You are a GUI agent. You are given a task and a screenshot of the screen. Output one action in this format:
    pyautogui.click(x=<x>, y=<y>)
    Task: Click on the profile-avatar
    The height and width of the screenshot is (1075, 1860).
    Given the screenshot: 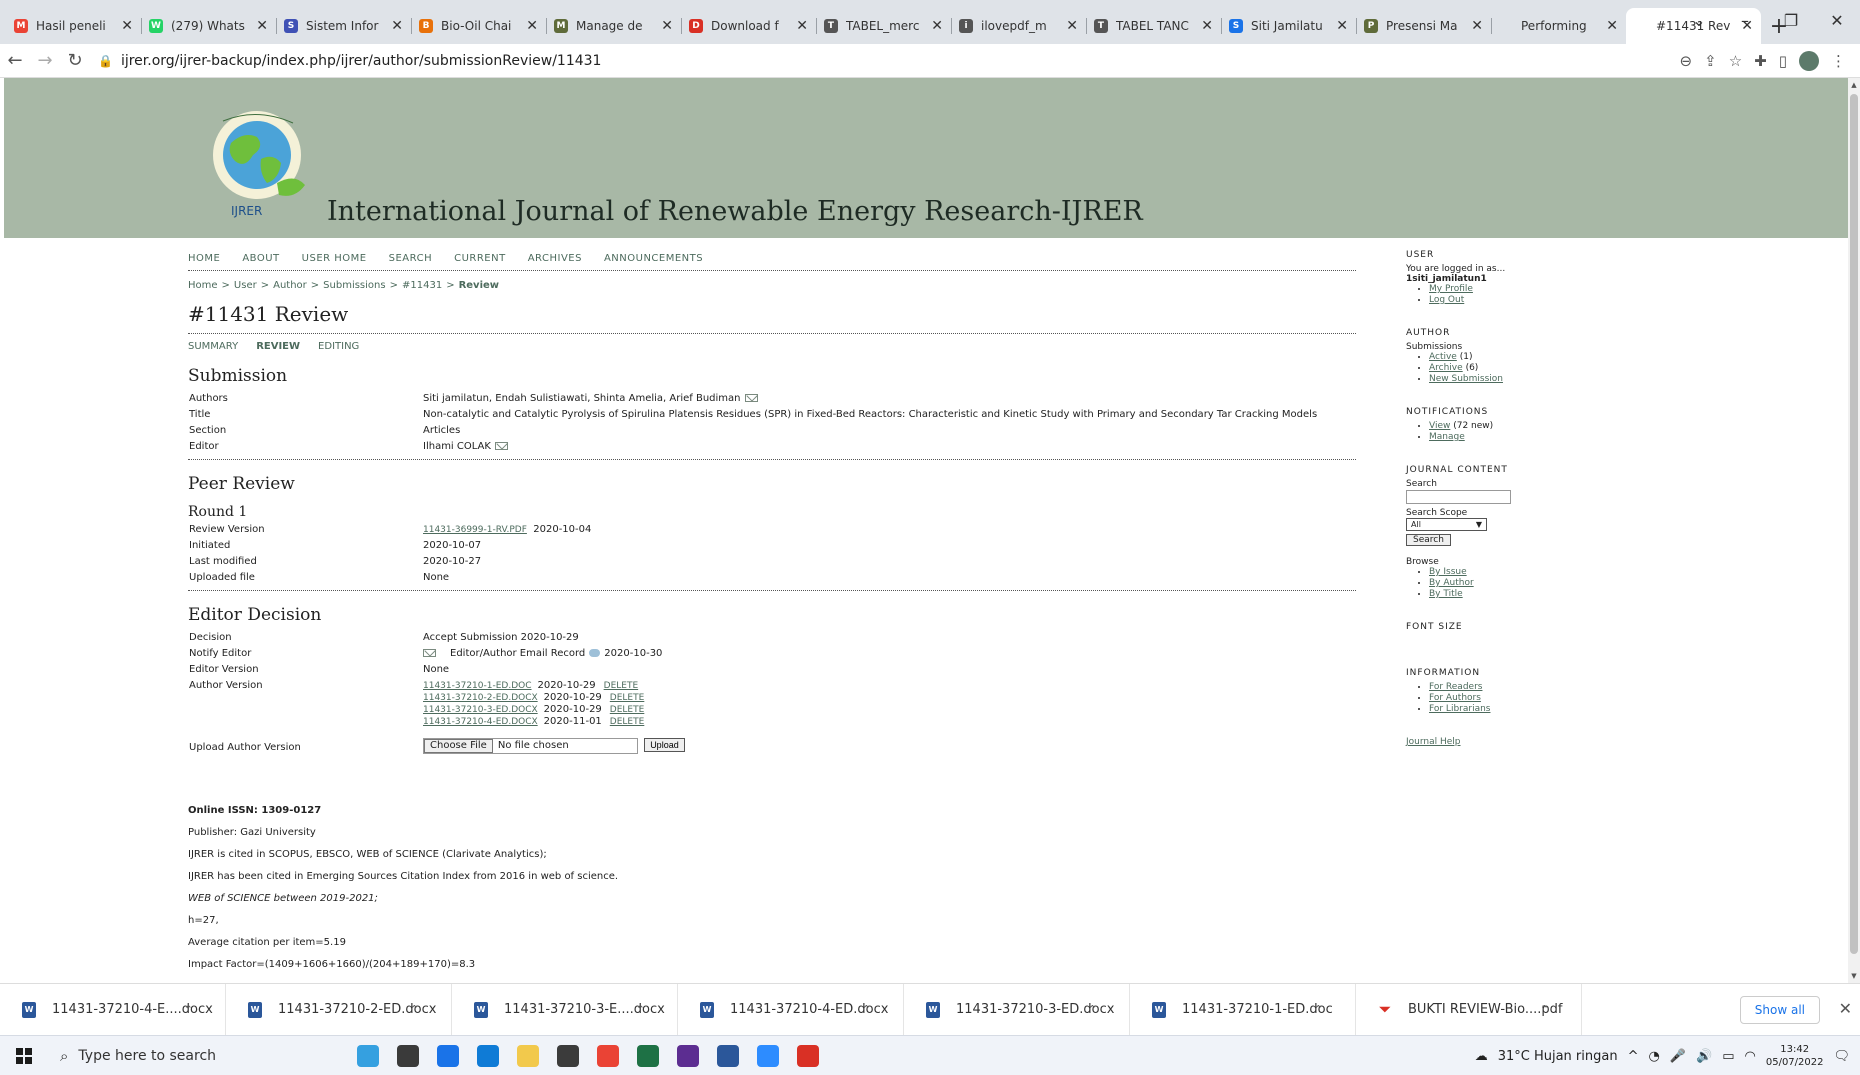 What is the action you would take?
    pyautogui.click(x=1809, y=60)
    